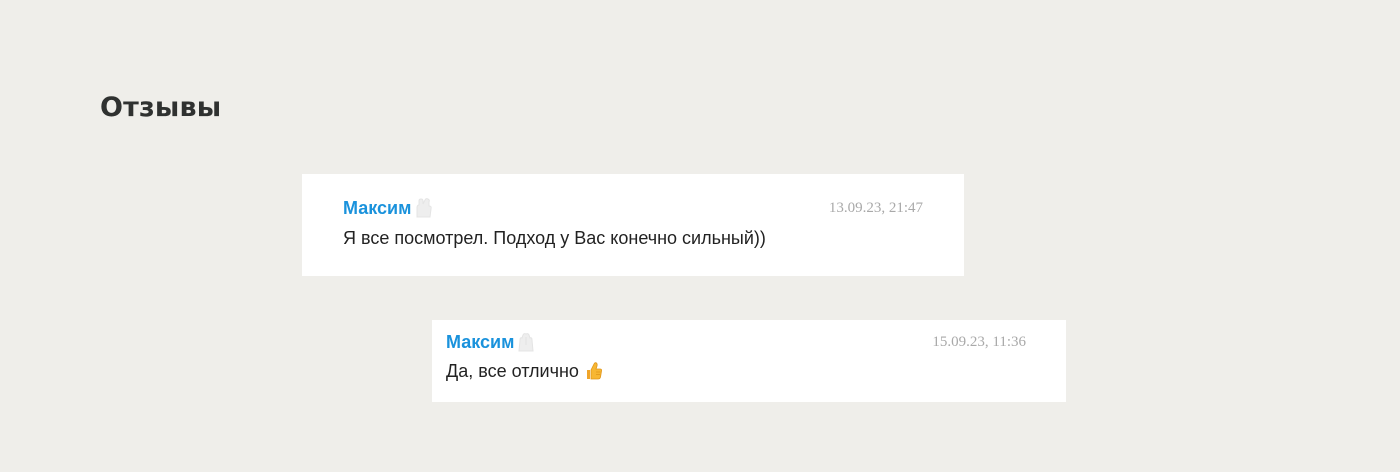 The image size is (1400, 472). Describe the element at coordinates (979, 341) in the screenshot. I see `review-date: 15.09.23, 11:36` at that location.